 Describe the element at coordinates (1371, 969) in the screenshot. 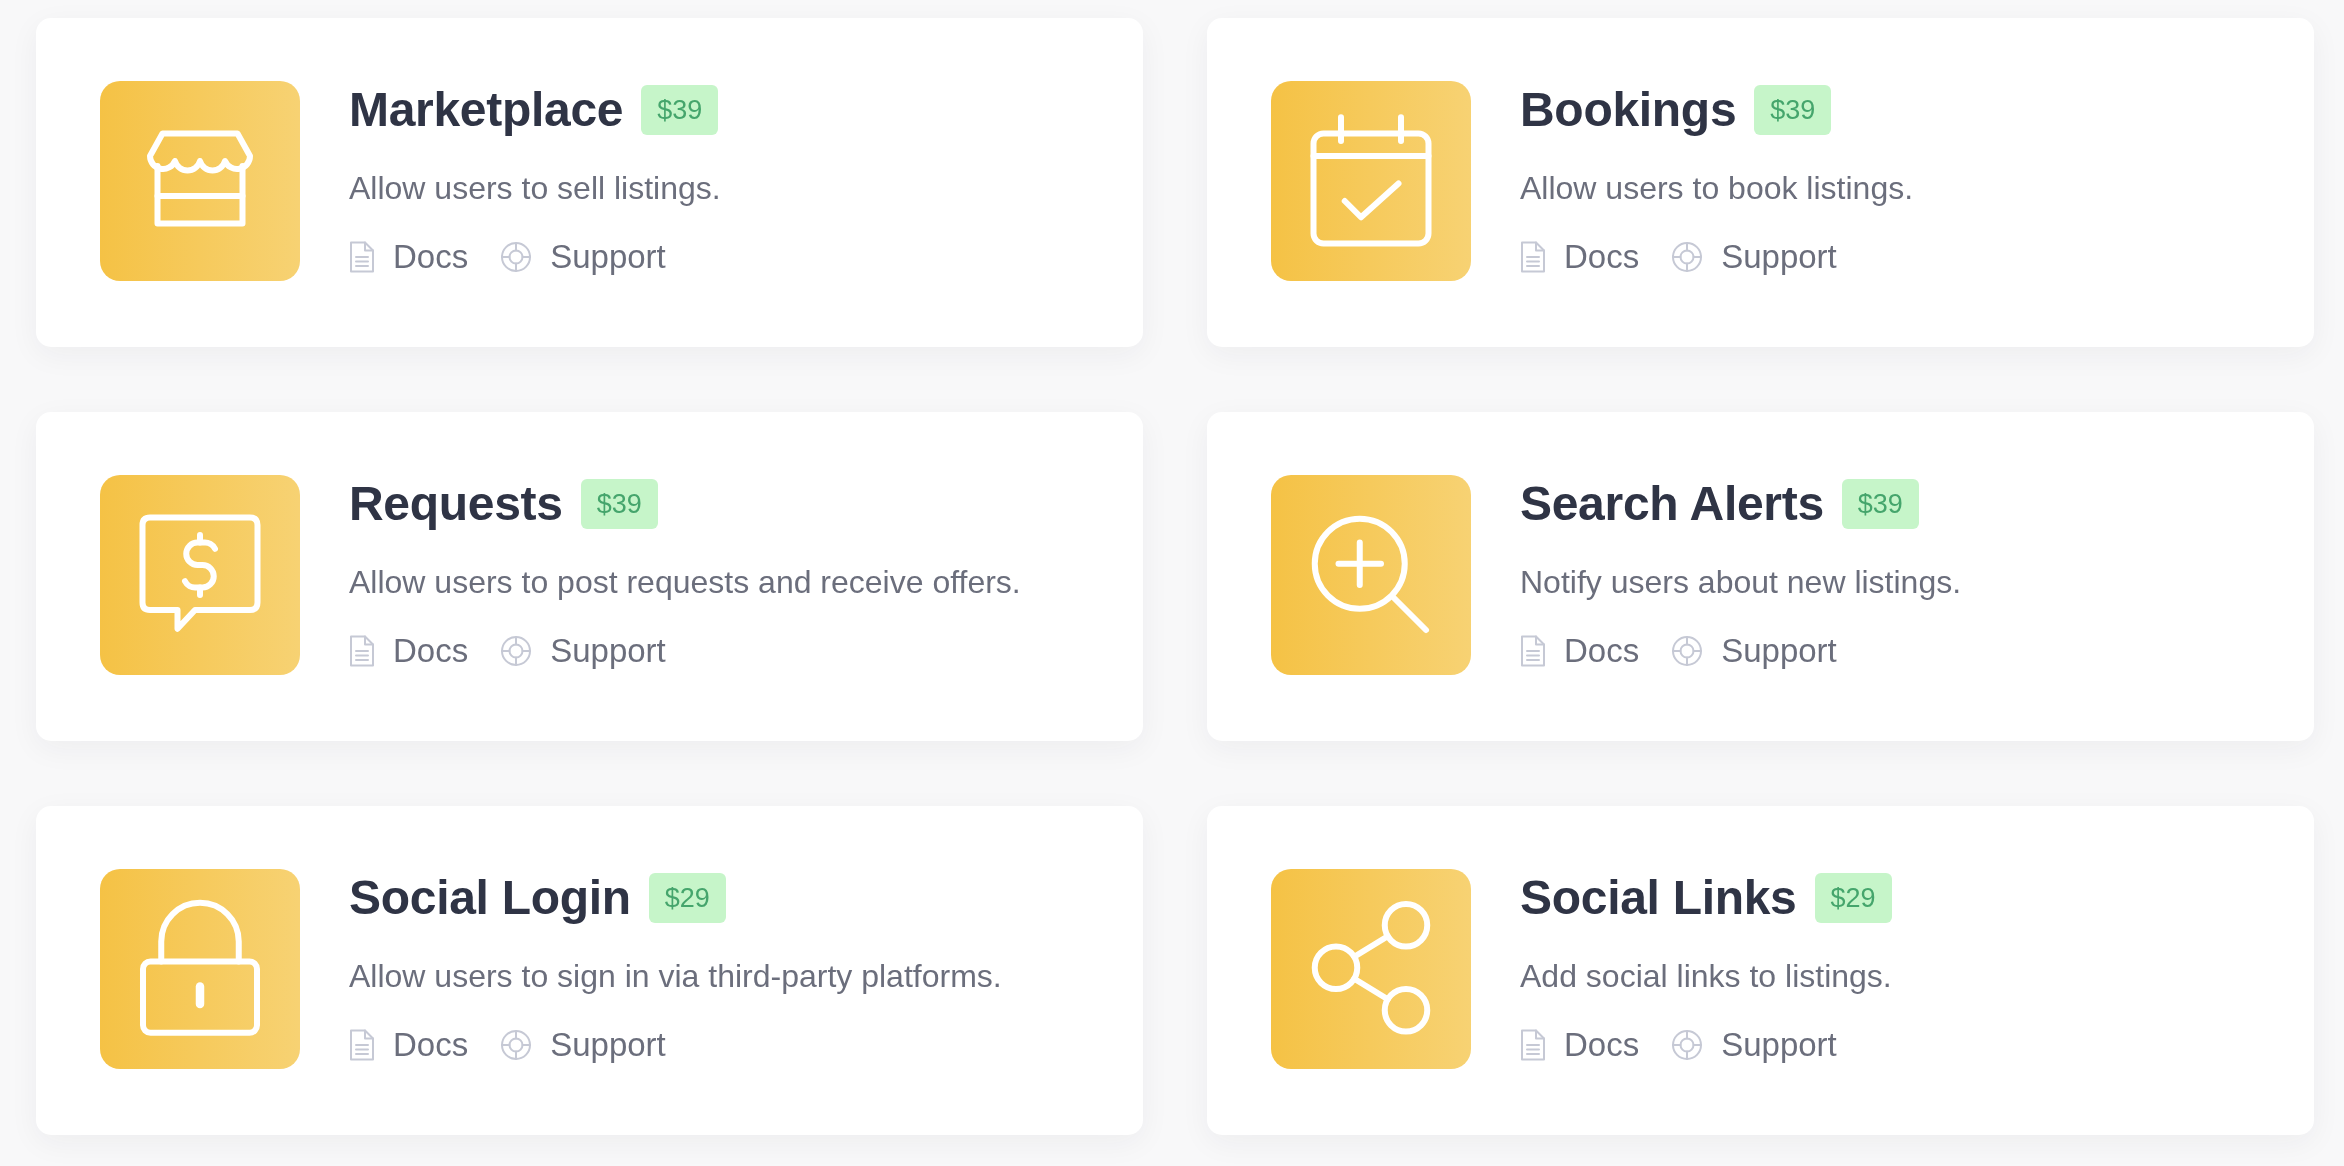

I see `share-icon` at that location.